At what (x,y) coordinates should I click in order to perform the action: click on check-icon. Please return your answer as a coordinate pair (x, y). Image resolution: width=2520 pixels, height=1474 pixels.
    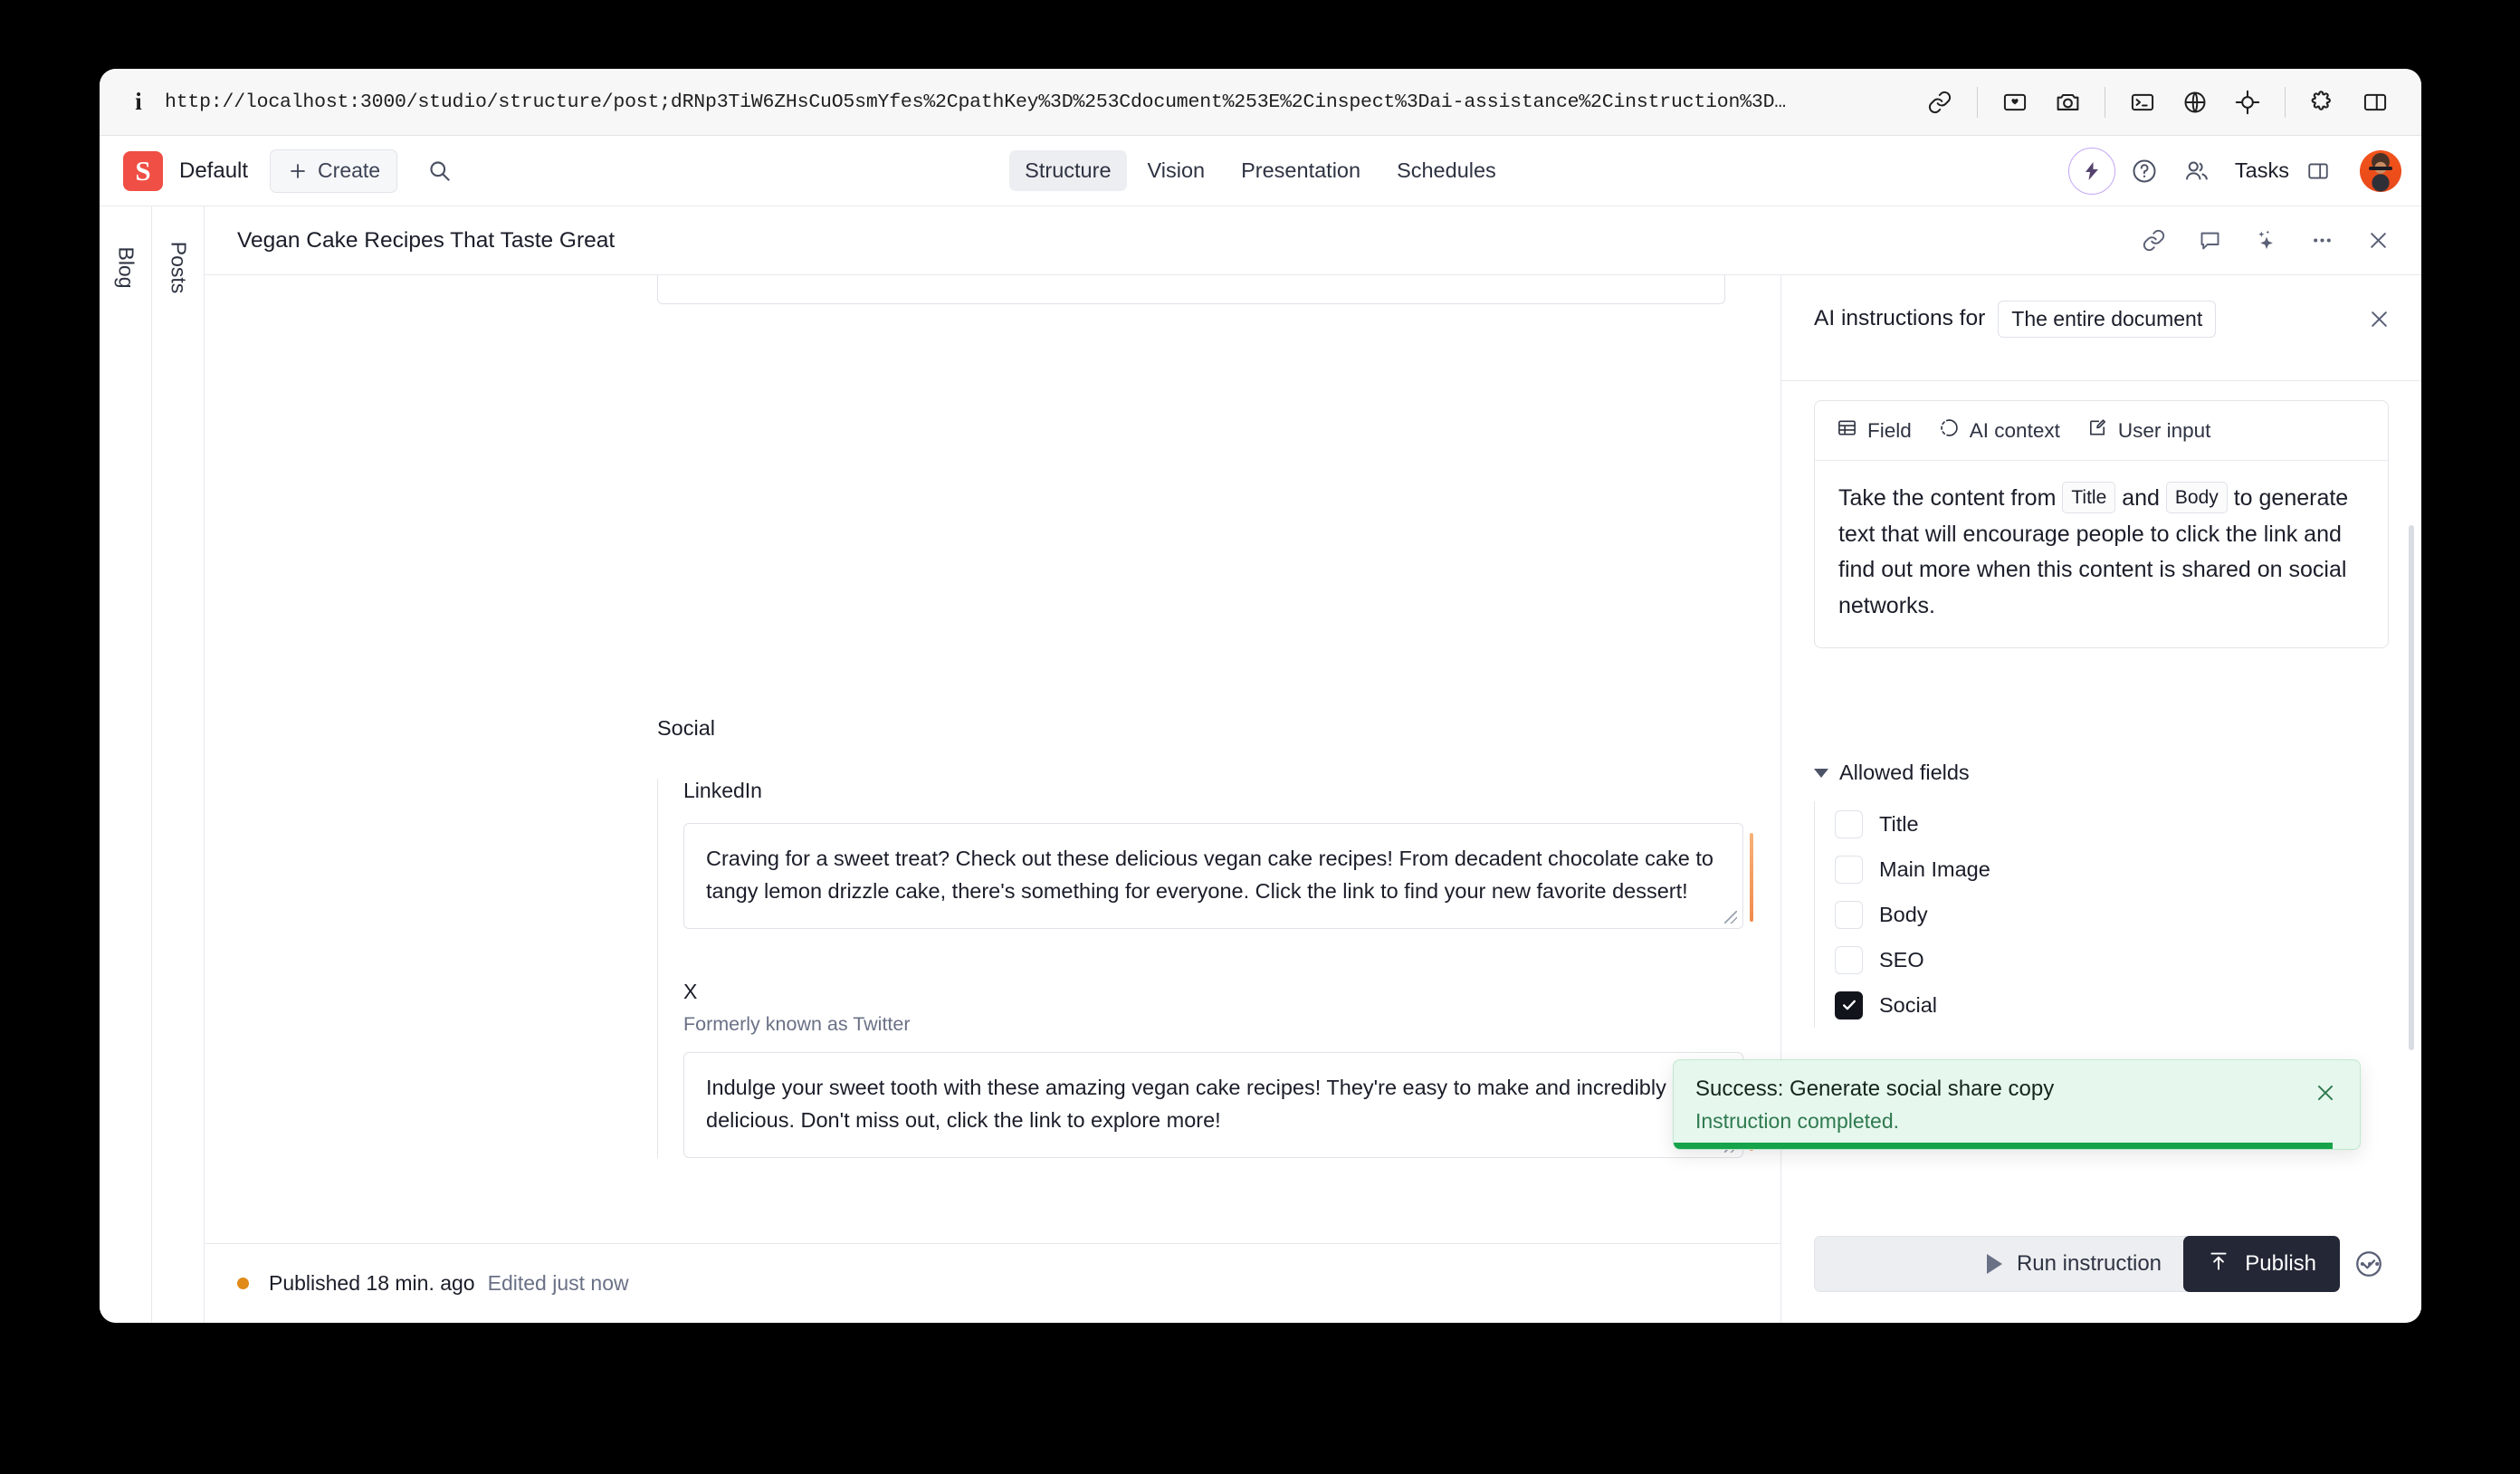
    Looking at the image, I should click on (1849, 1005).